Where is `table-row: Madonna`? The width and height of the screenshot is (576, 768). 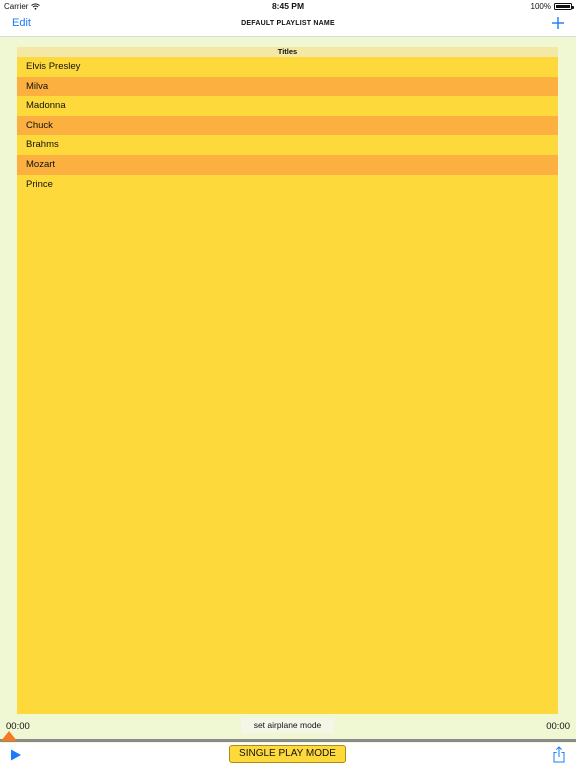 table-row: Madonna is located at coordinates (287, 106).